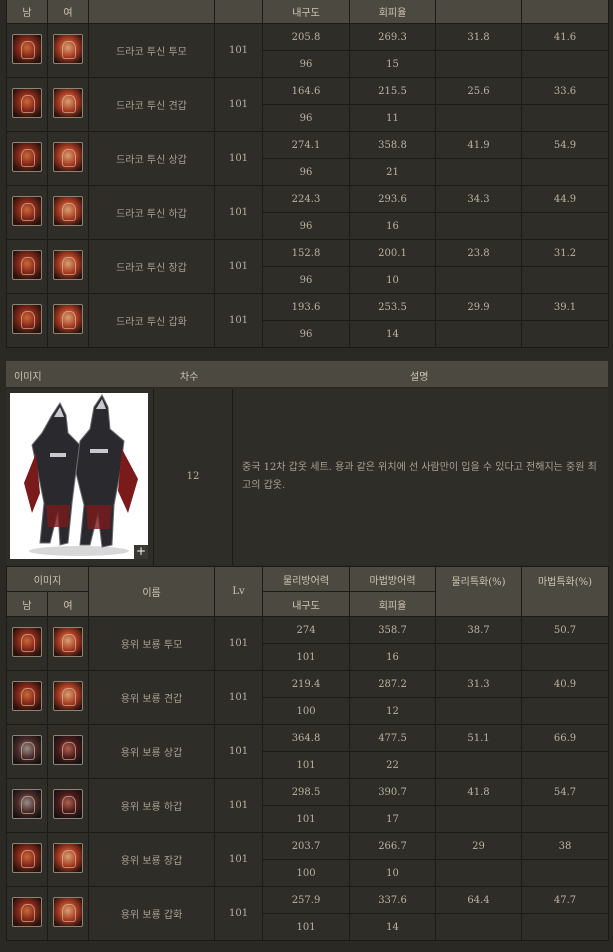  What do you see at coordinates (306, 792) in the screenshot?
I see `phys-def-value: 298.5` at bounding box center [306, 792].